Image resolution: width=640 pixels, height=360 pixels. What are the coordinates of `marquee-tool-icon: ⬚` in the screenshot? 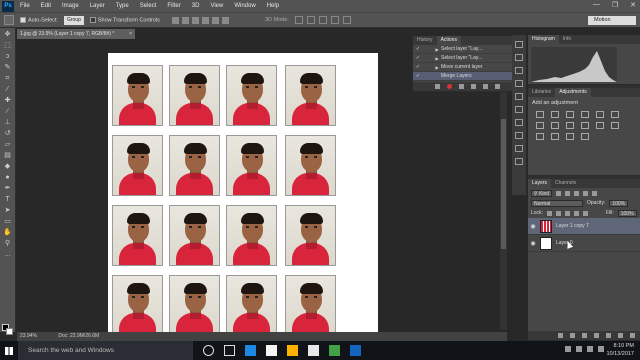 It's located at (8, 46).